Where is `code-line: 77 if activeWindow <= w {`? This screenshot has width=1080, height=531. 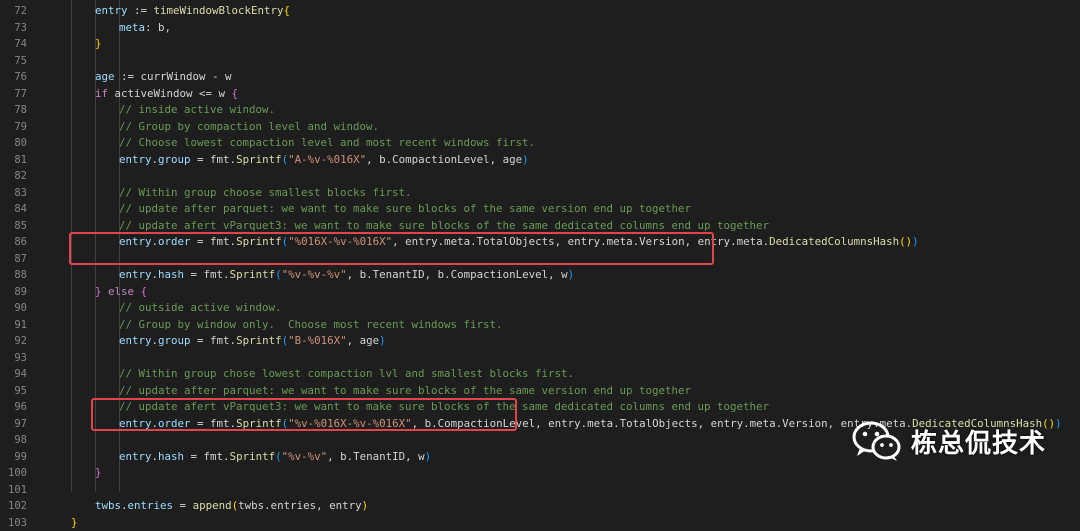 code-line: 77 if activeWindow <= w { is located at coordinates (540, 94).